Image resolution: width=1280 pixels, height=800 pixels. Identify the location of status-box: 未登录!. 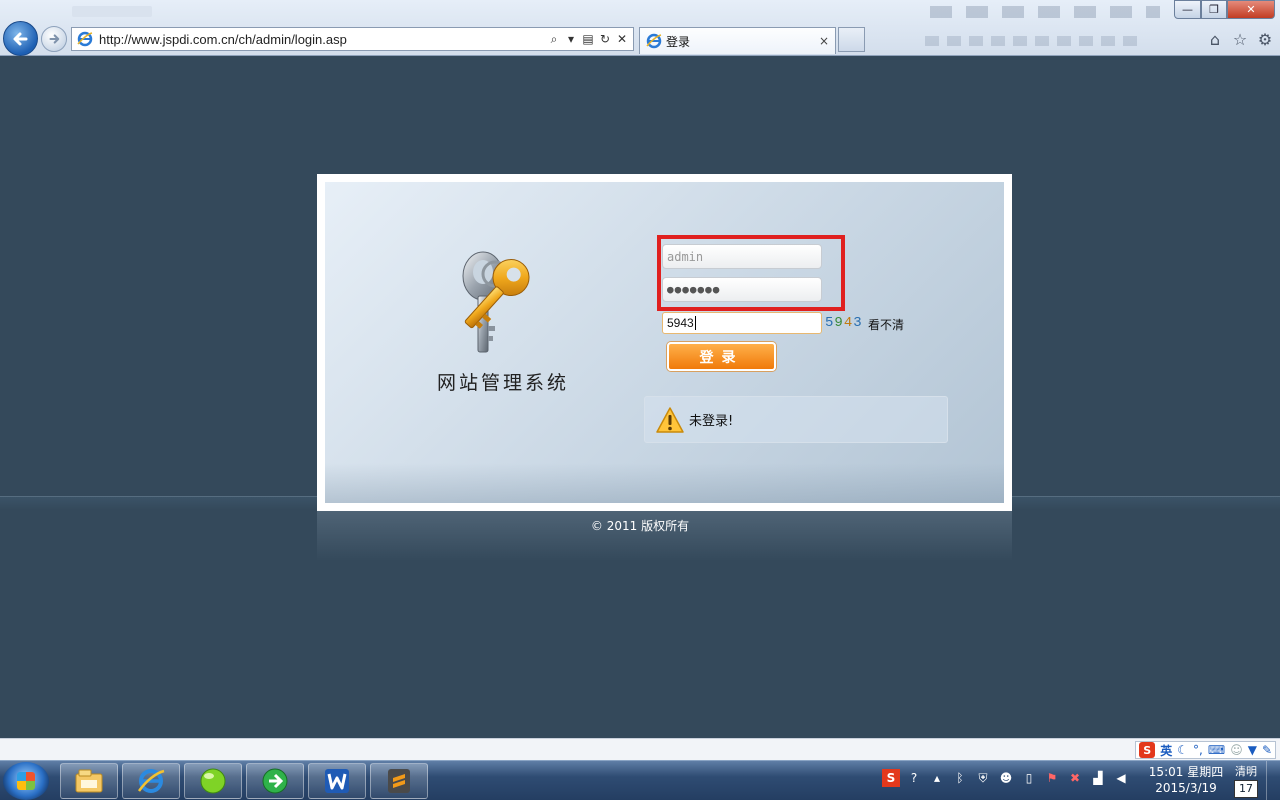
(796, 419).